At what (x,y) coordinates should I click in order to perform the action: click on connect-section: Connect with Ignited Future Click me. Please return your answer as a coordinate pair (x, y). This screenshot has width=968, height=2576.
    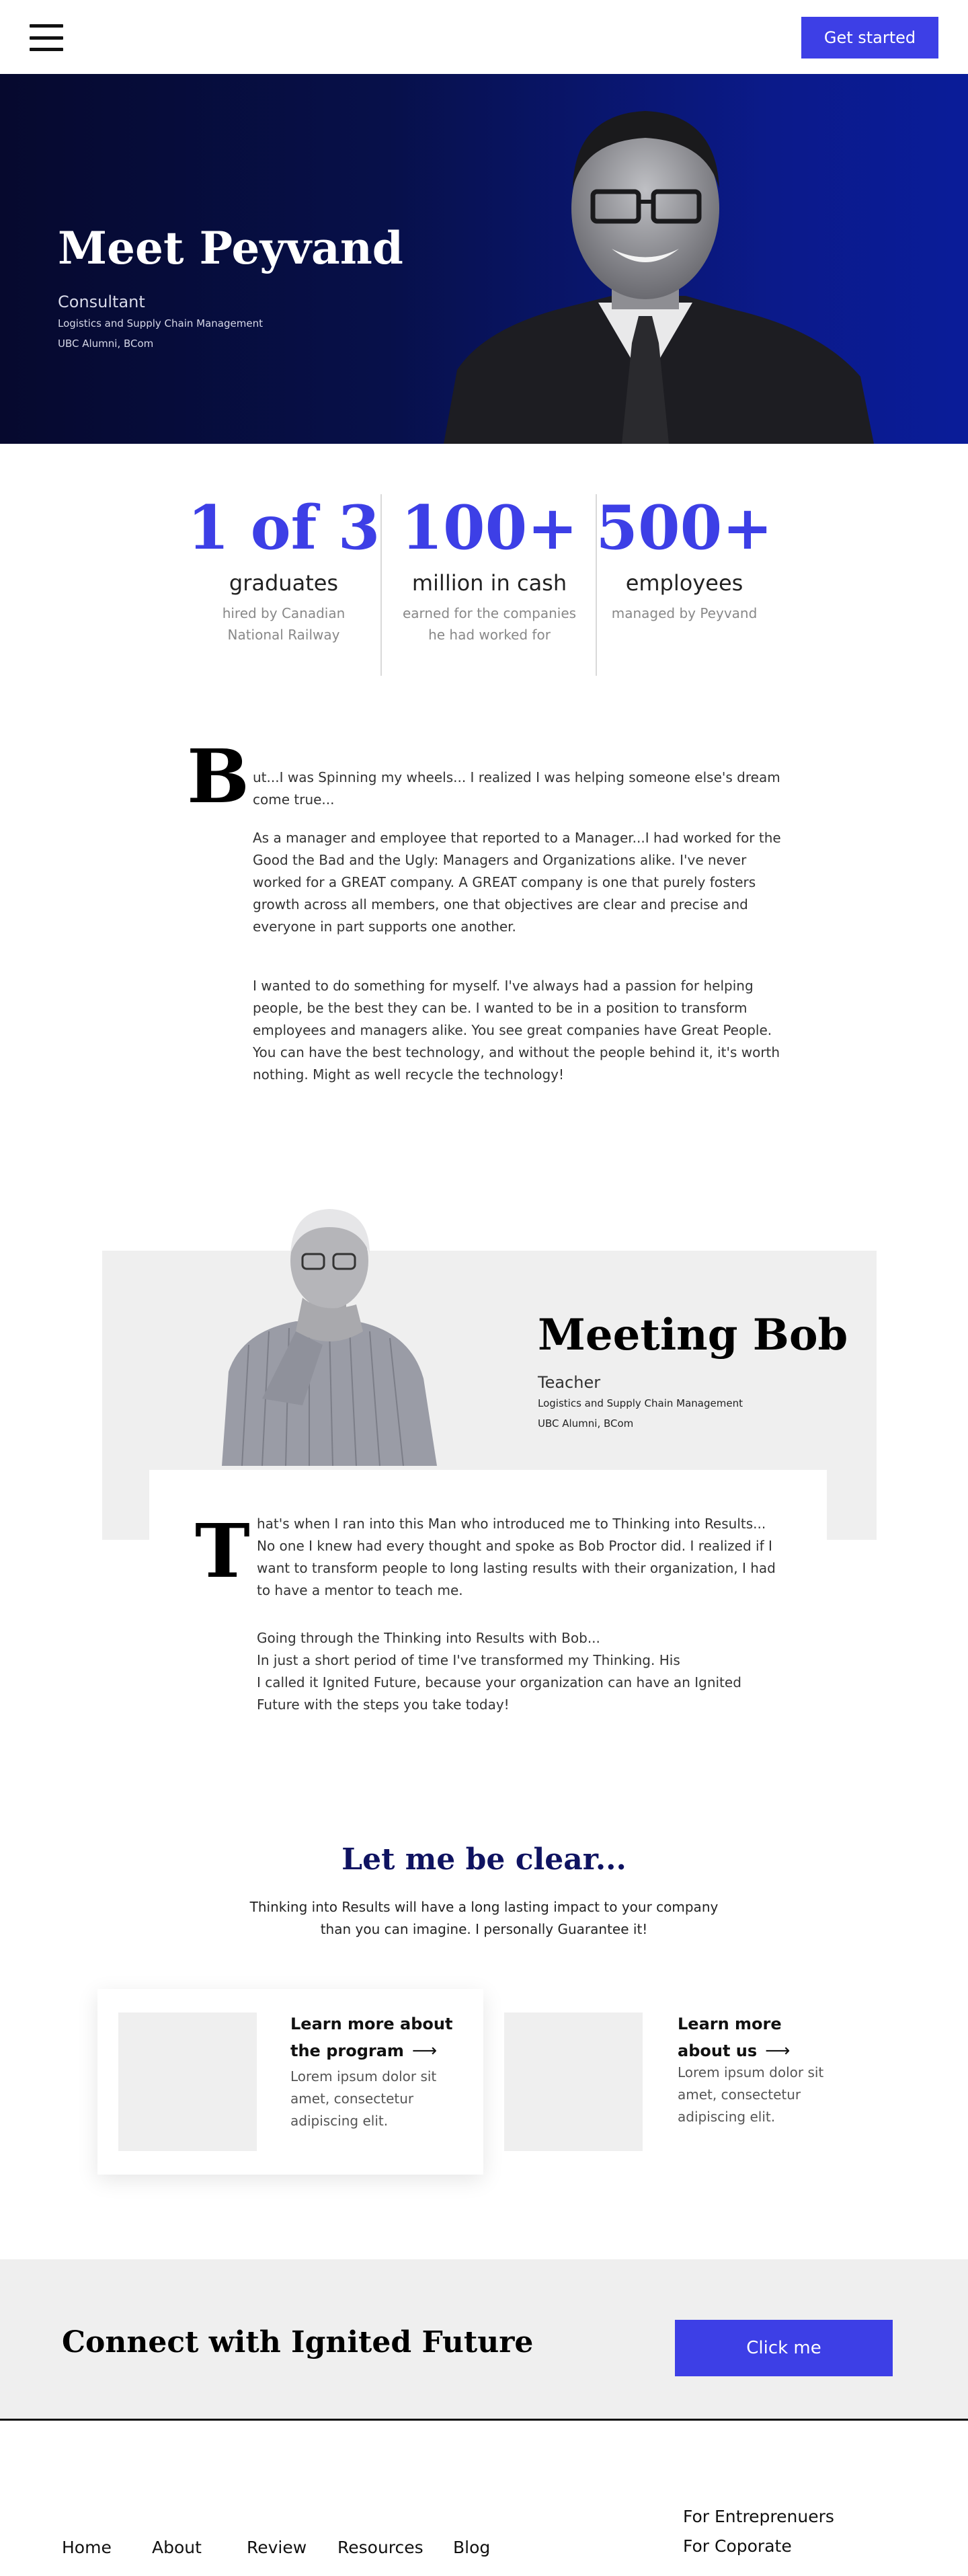
    Looking at the image, I should click on (484, 2340).